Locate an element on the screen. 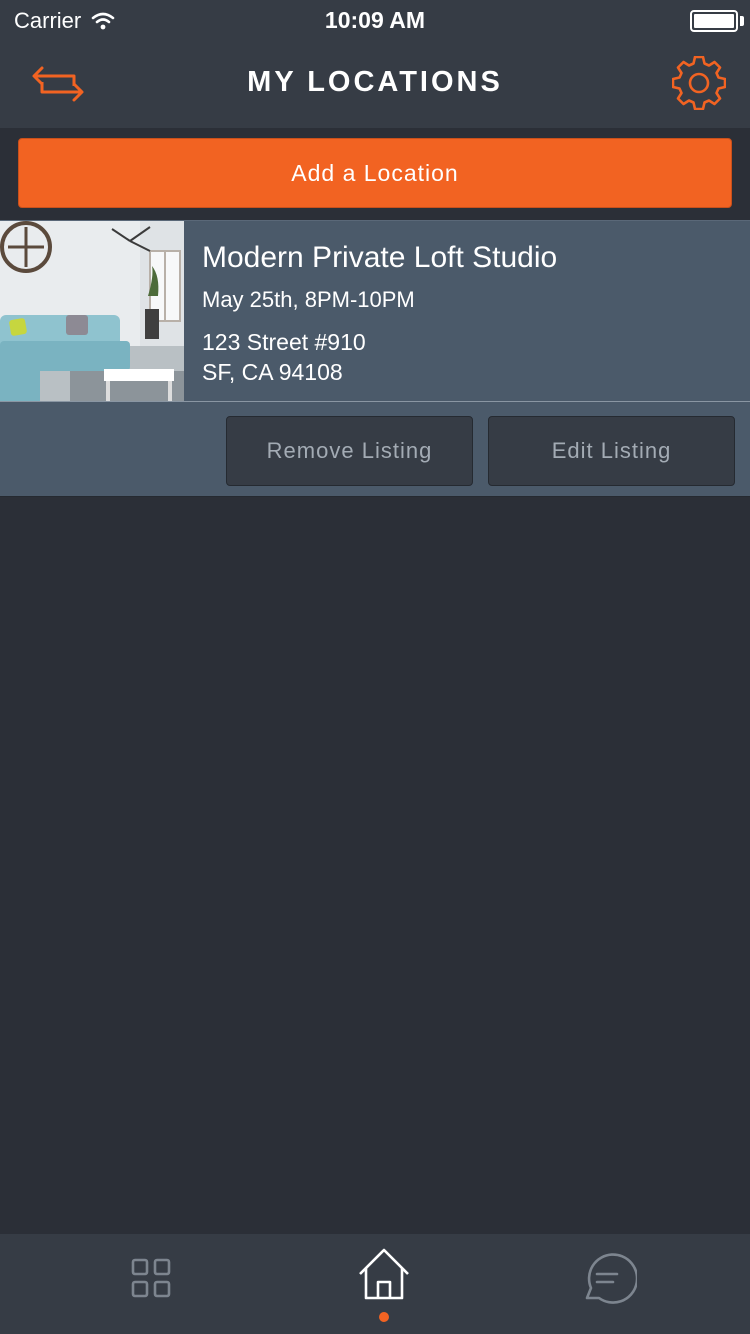  listing-photo is located at coordinates (92, 311).